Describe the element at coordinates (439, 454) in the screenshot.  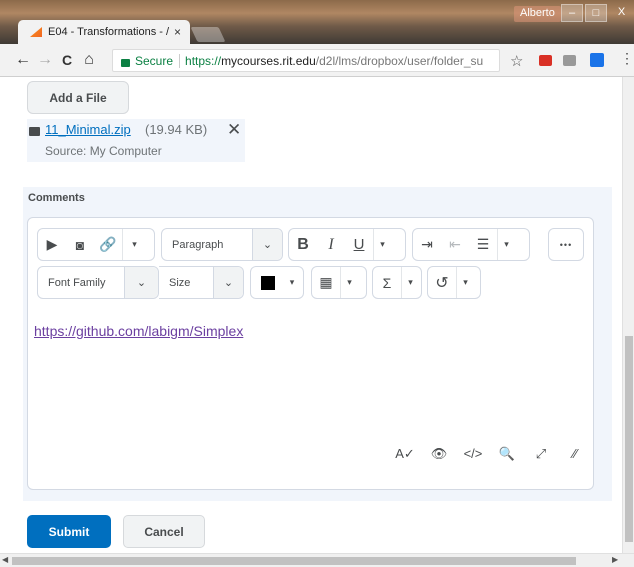
I see `preview-icon: 👁` at that location.